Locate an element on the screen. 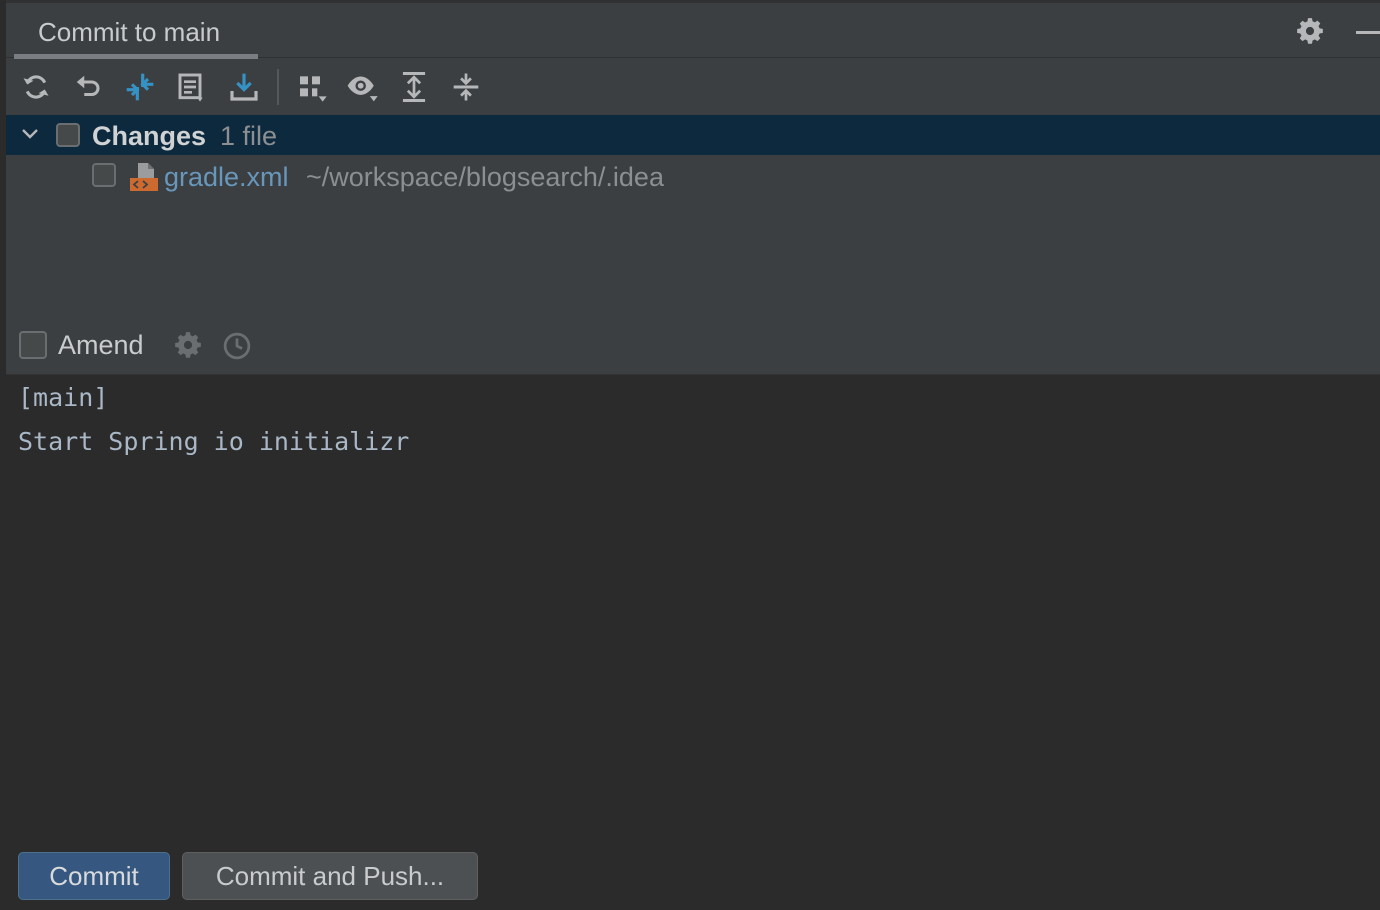 The height and width of the screenshot is (910, 1380). commit-button: Commit is located at coordinates (94, 876).